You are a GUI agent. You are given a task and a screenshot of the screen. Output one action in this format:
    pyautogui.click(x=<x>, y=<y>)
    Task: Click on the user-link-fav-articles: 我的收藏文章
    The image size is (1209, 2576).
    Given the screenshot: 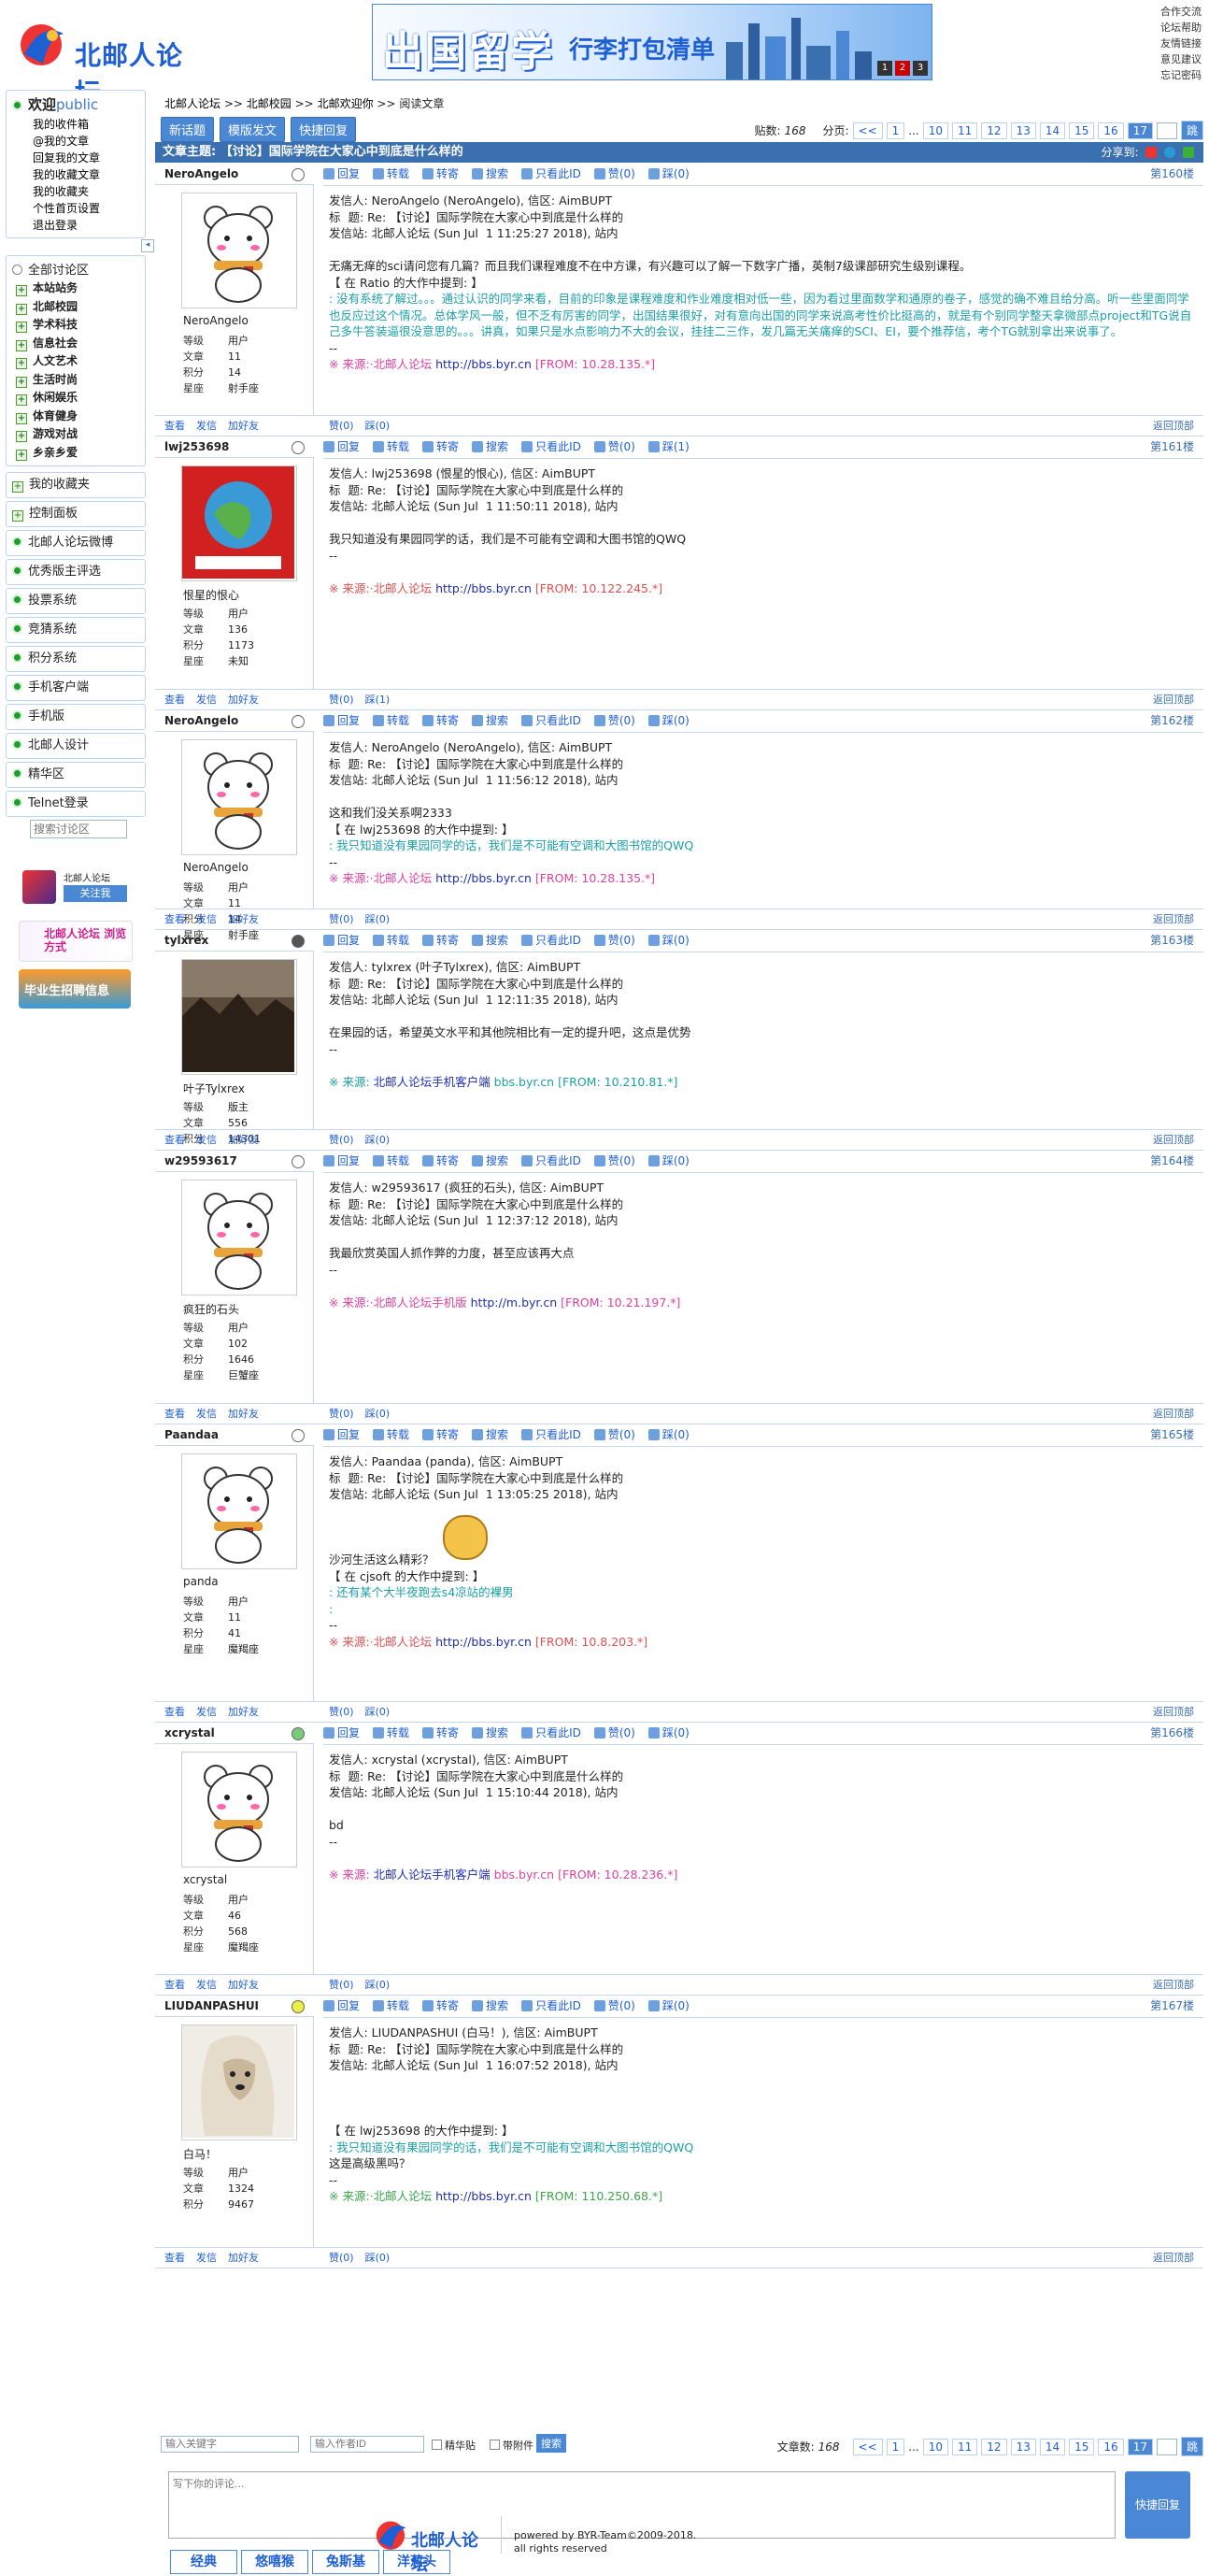 What is the action you would take?
    pyautogui.click(x=66, y=174)
    